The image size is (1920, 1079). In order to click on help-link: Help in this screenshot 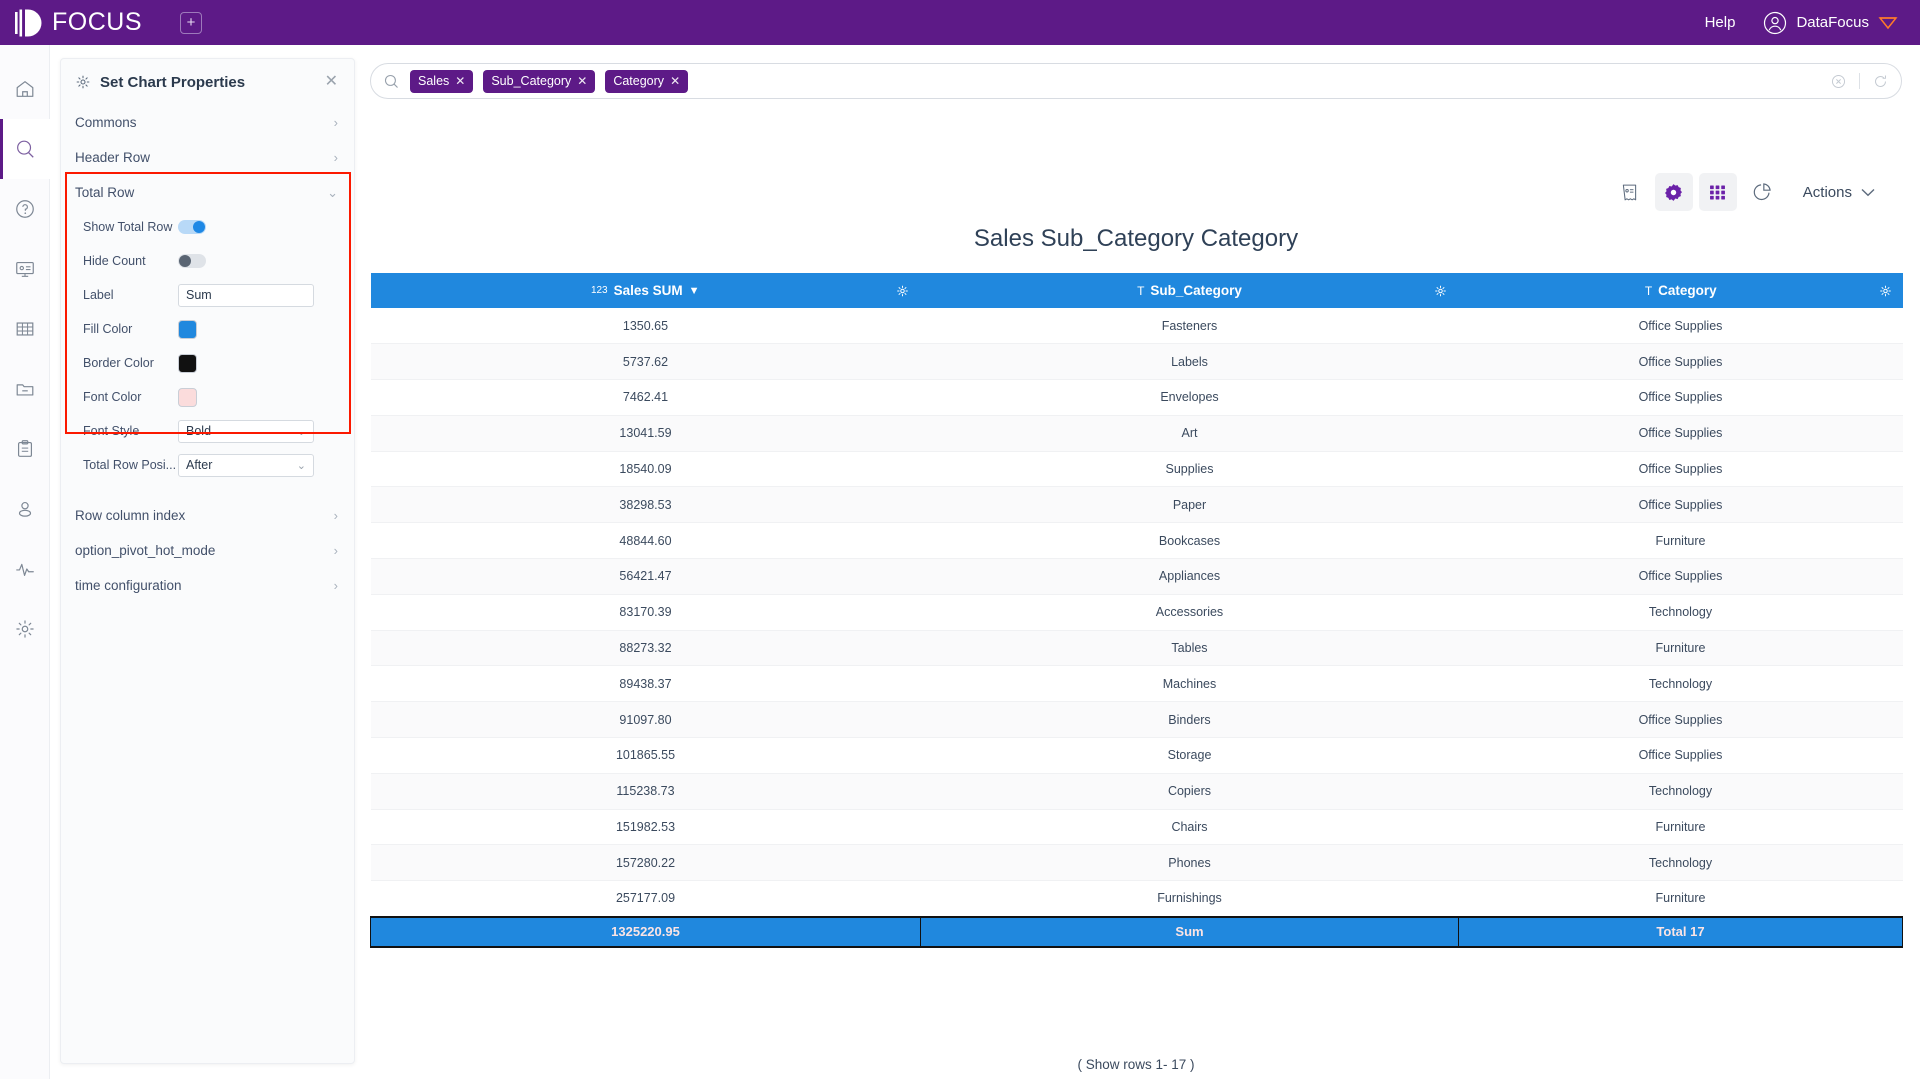, I will do `click(1720, 22)`.